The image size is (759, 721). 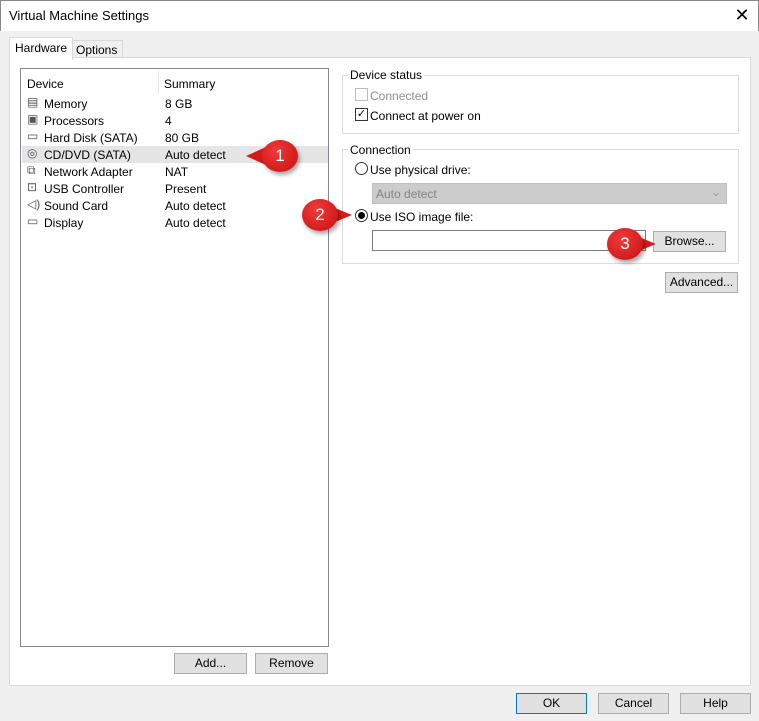 What do you see at coordinates (31, 170) in the screenshot?
I see `network-adapter-icon: ⧉` at bounding box center [31, 170].